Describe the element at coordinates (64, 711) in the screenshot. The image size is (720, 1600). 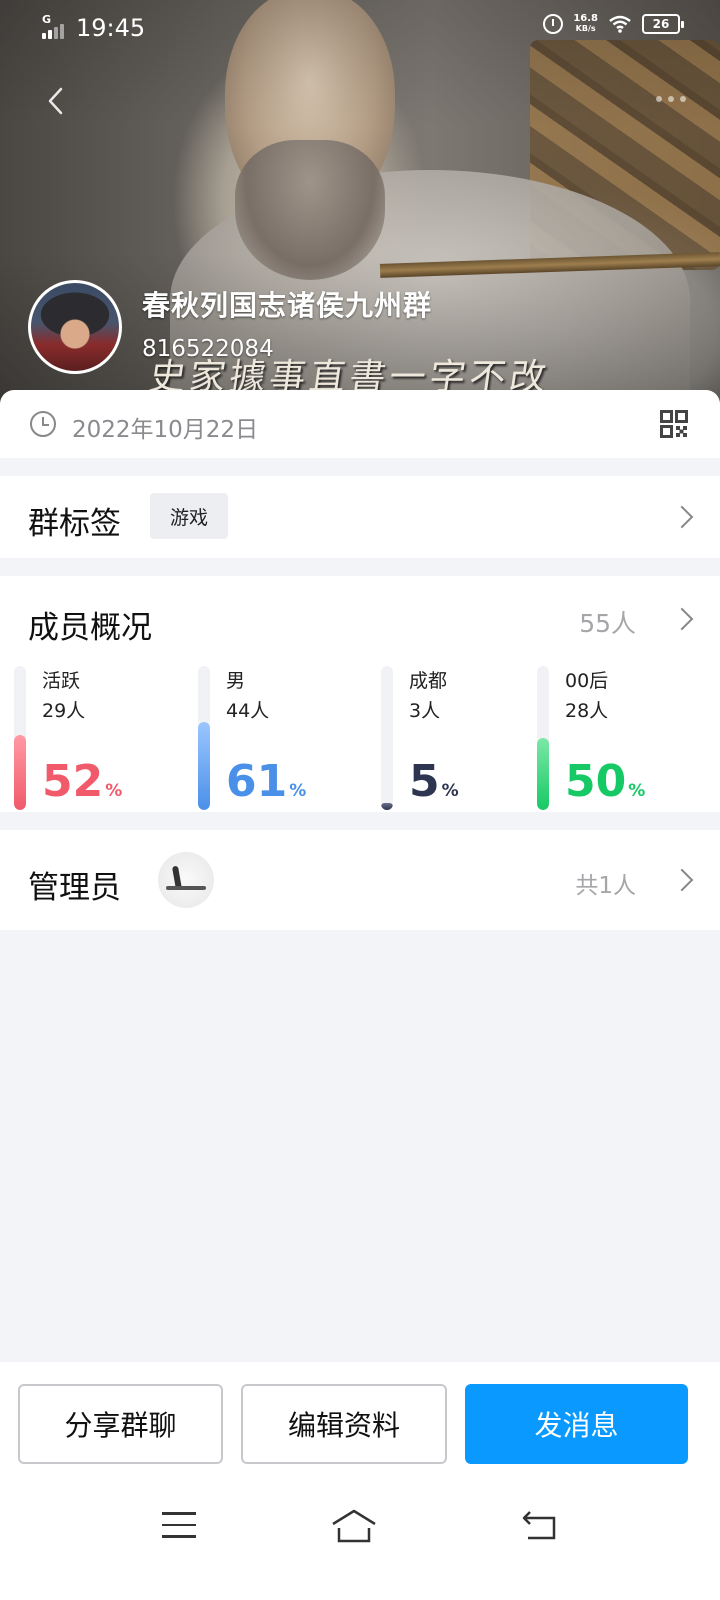
I see `stat-count: 29人` at that location.